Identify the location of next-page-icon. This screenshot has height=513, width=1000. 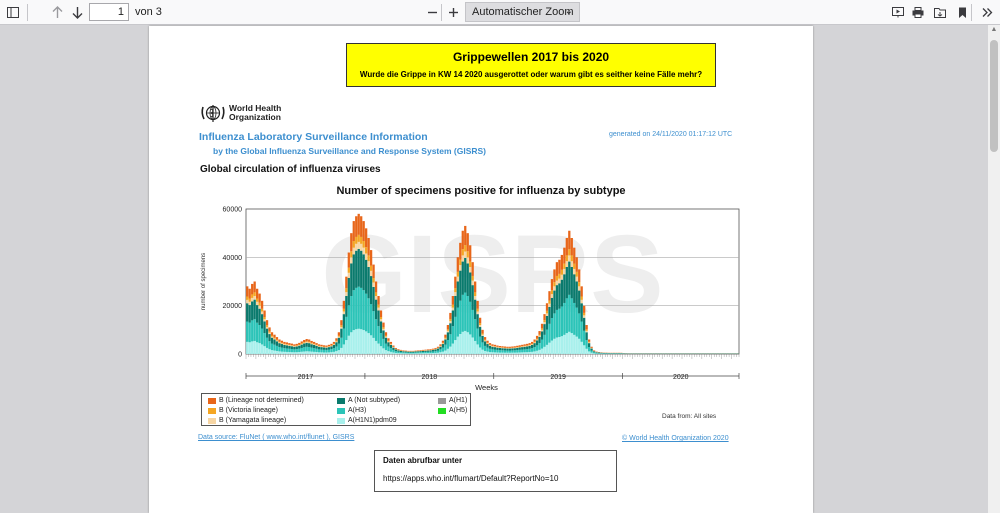
(77, 12).